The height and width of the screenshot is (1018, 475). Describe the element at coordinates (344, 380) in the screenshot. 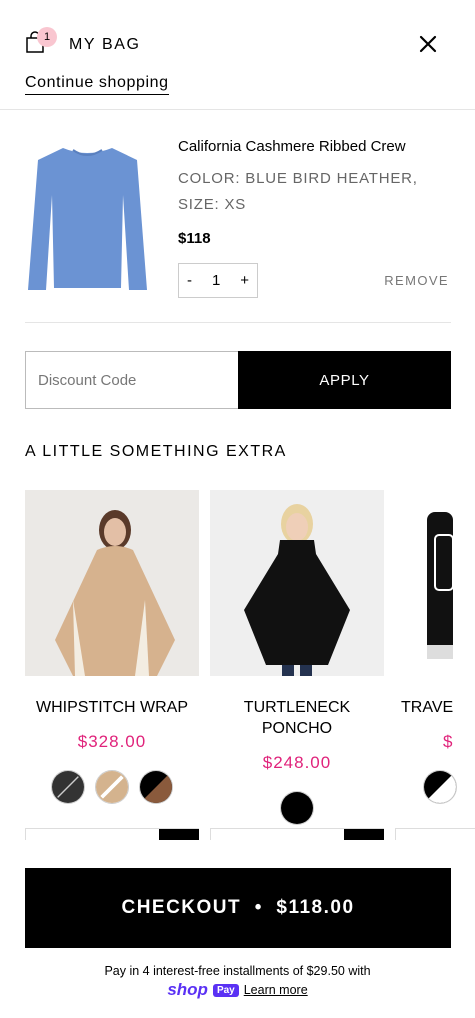

I see `apply-button: APPLY` at that location.